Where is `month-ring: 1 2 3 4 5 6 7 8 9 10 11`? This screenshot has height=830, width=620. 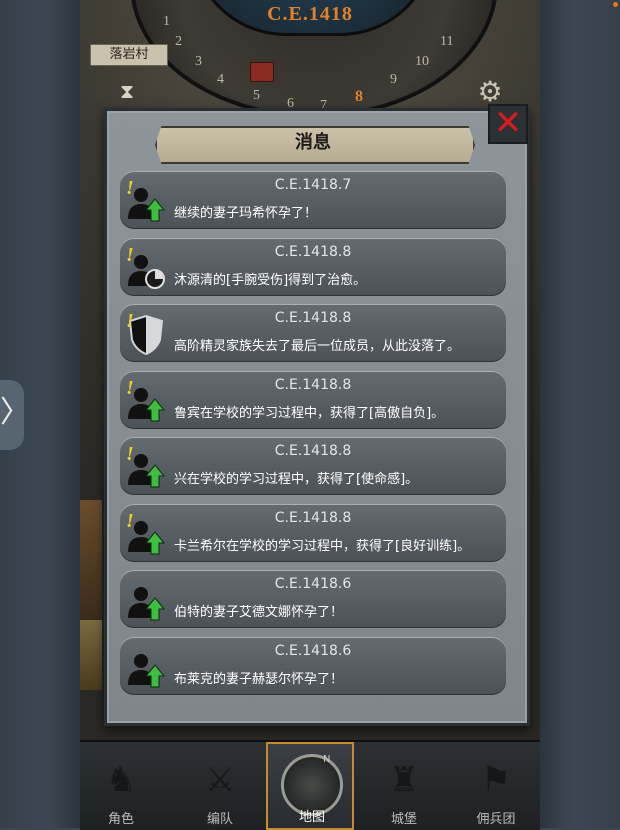
month-ring: 1 2 3 4 5 6 7 8 9 10 11 is located at coordinates (314, 64).